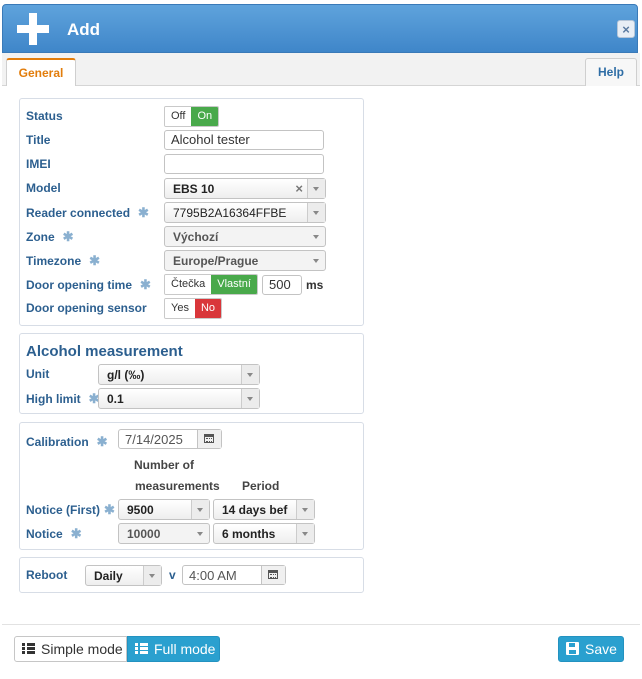  I want to click on zone-label-text: Zone, so click(40, 237).